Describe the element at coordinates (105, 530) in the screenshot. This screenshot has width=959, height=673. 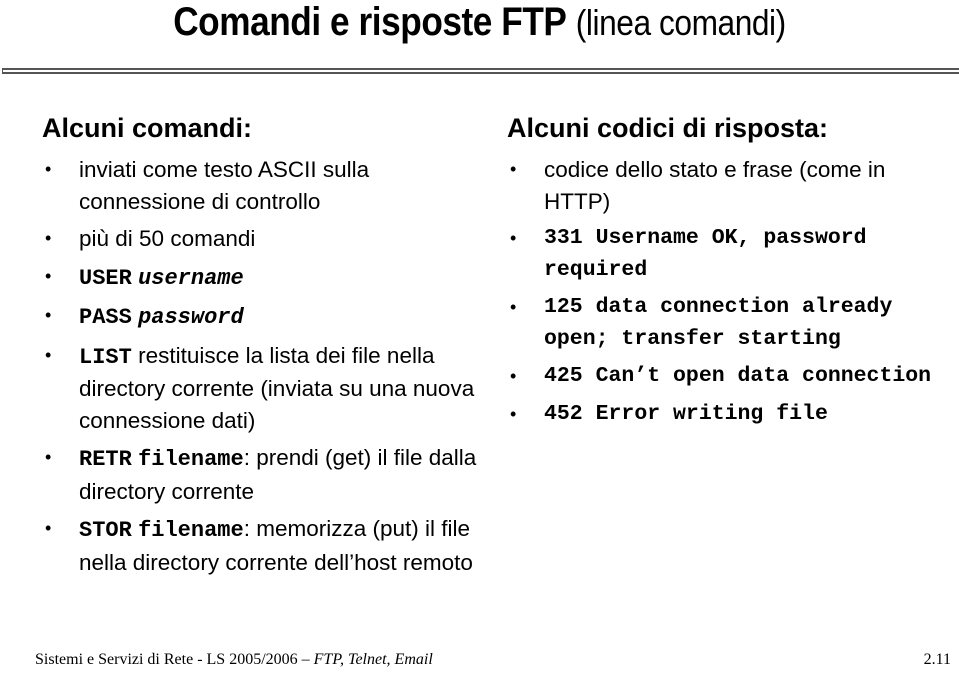
I see `command-name: STOR` at that location.